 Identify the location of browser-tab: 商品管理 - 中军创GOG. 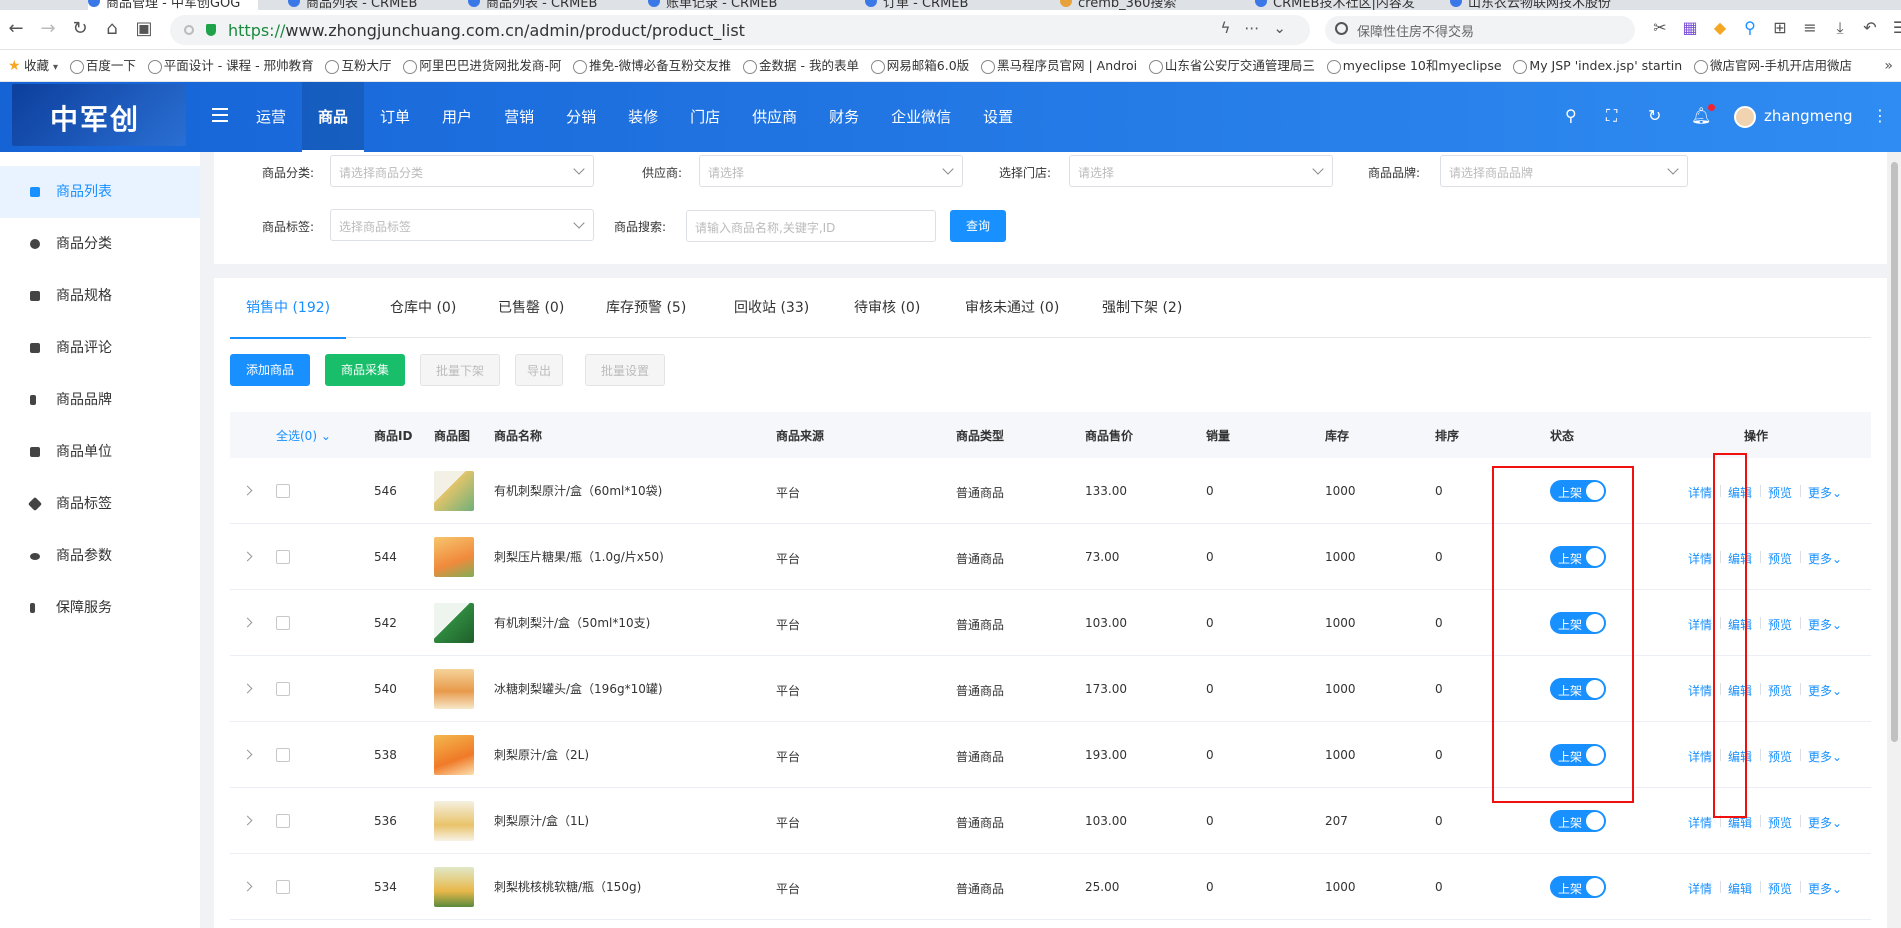
(173, 5).